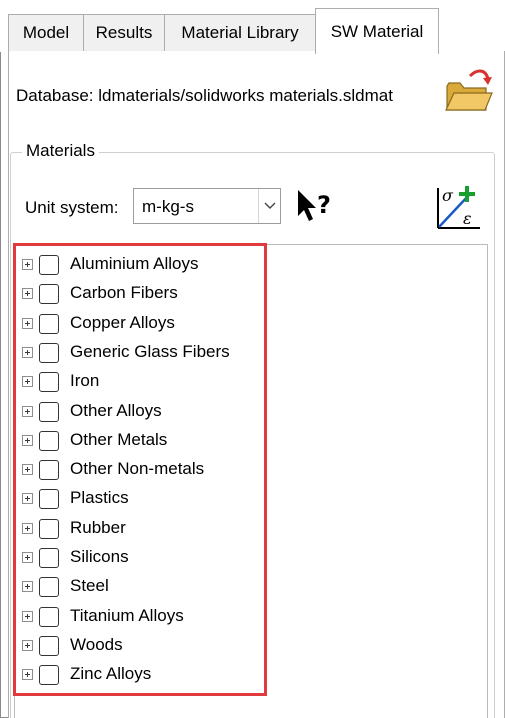  Describe the element at coordinates (207, 206) in the screenshot. I see `unit-system-select: m-kg-s` at that location.